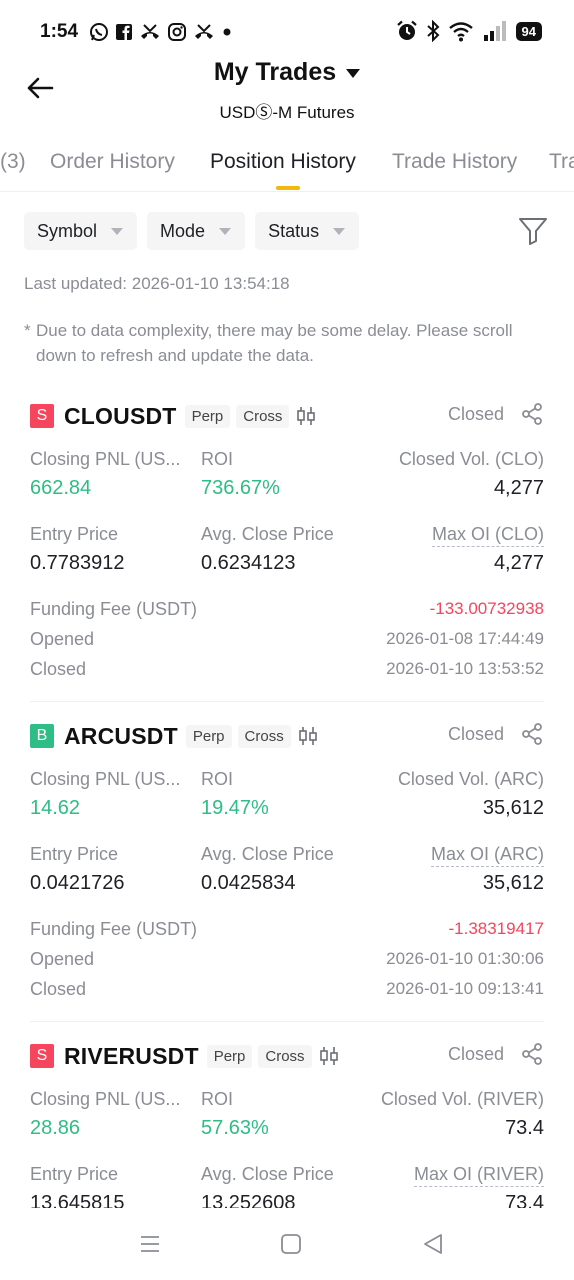 This screenshot has height=1280, width=574. What do you see at coordinates (465, 638) in the screenshot?
I see `opened-time: 2026-01-08 17:44:49` at bounding box center [465, 638].